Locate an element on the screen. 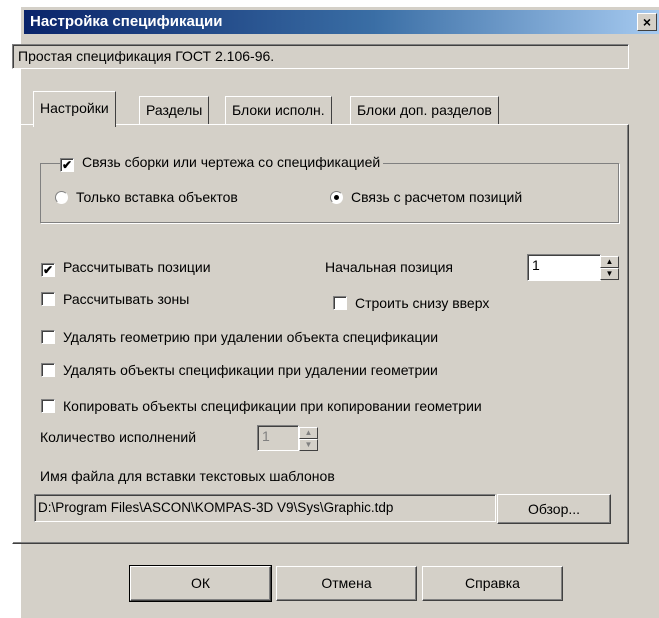 This screenshot has width=659, height=618. radio-link-with-positions-label: Связь с расчетом позиций is located at coordinates (437, 197).